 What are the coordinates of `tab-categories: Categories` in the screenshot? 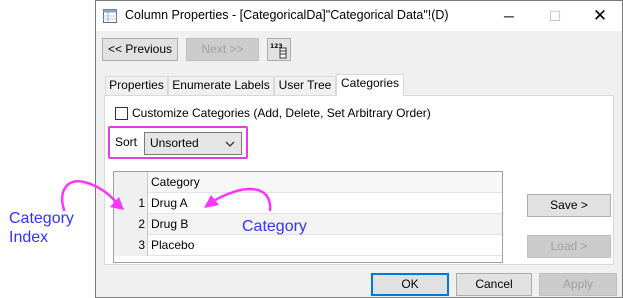 It's located at (370, 85).